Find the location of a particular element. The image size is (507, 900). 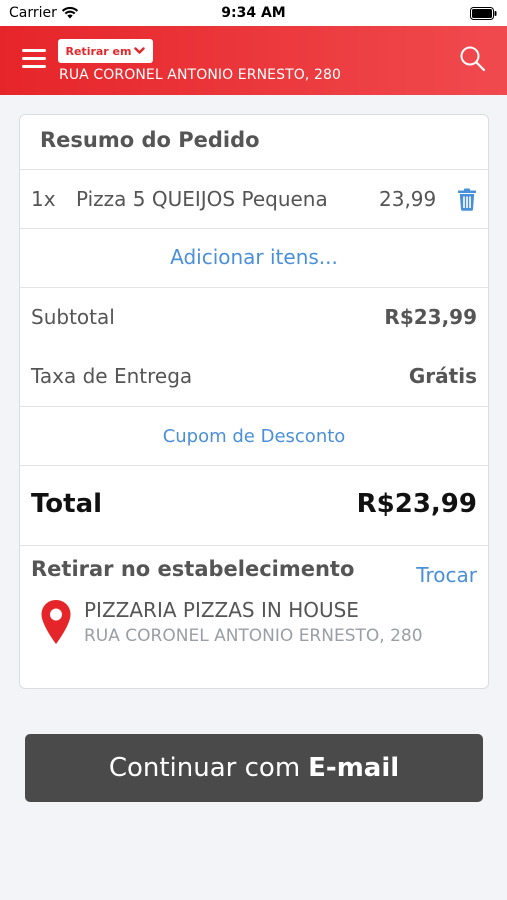

summary-title: Resumo do Pedido is located at coordinates (150, 140).